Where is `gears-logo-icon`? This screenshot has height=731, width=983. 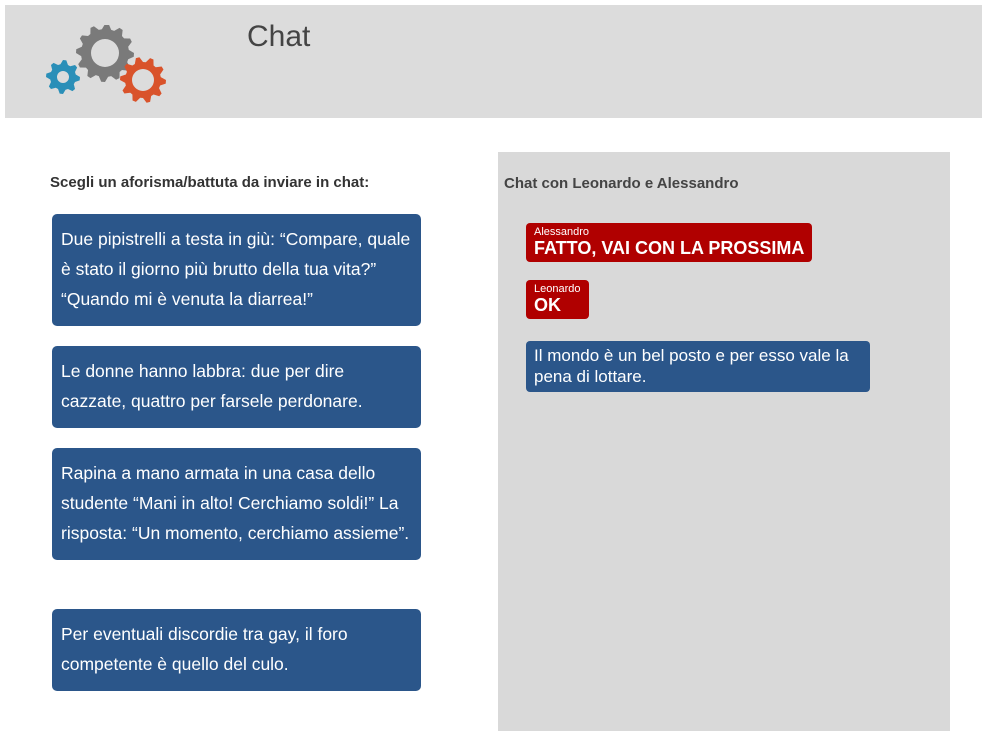
gears-logo-icon is located at coordinates (106, 64).